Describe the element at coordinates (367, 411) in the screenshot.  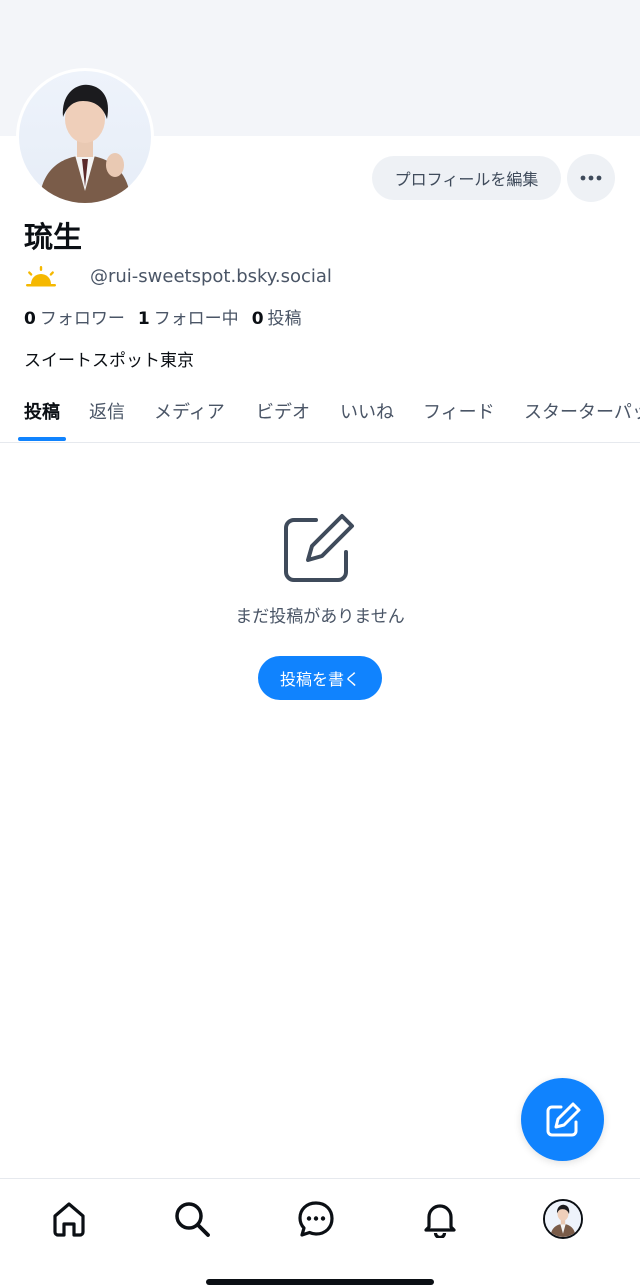
I see `tab-likes: いいね` at that location.